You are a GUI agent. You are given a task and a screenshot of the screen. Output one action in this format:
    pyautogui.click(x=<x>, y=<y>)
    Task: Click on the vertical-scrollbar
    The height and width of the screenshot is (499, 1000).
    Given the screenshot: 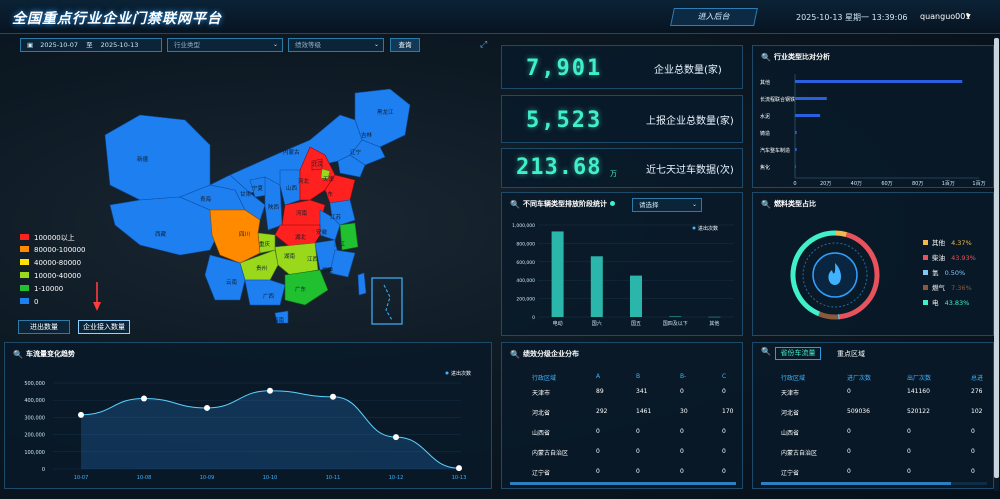 What is the action you would take?
    pyautogui.click(x=996, y=263)
    